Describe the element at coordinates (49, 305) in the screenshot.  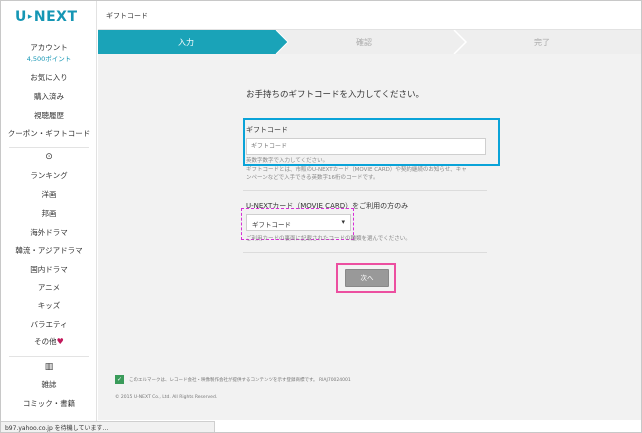
I see `sidebar-item-kids: キッズ` at that location.